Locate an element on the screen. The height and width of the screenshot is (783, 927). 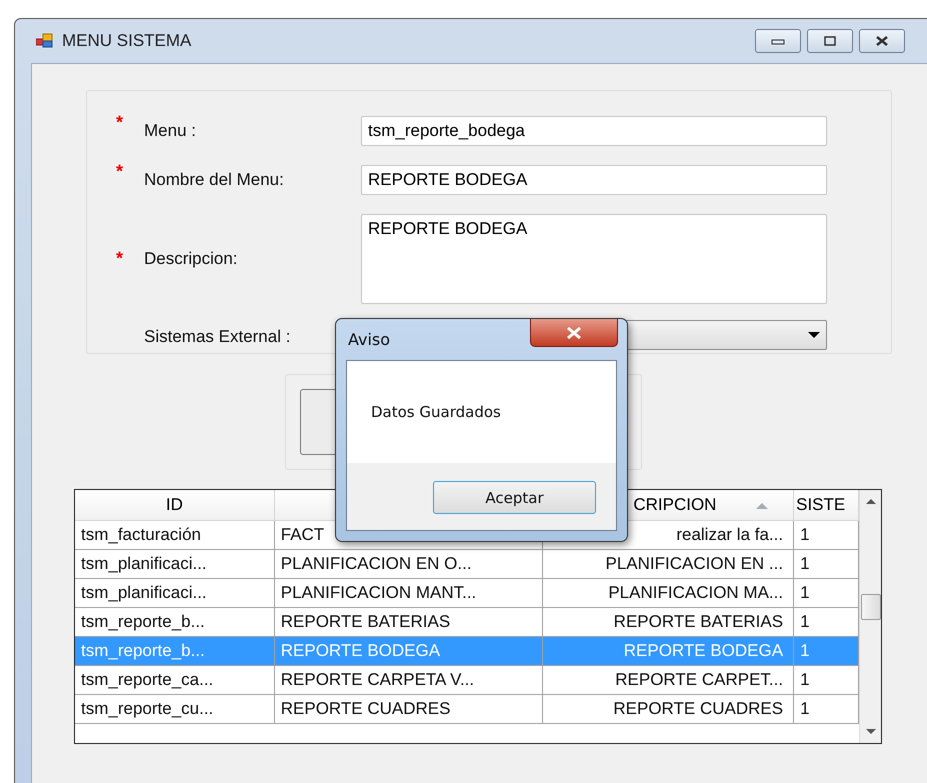
maximize-icon is located at coordinates (830, 41).